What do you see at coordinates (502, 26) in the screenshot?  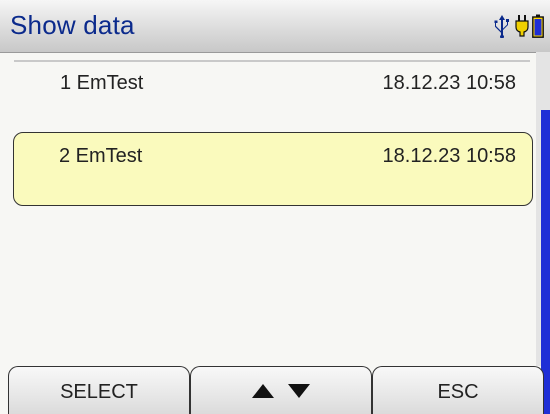 I see `usb-icon` at bounding box center [502, 26].